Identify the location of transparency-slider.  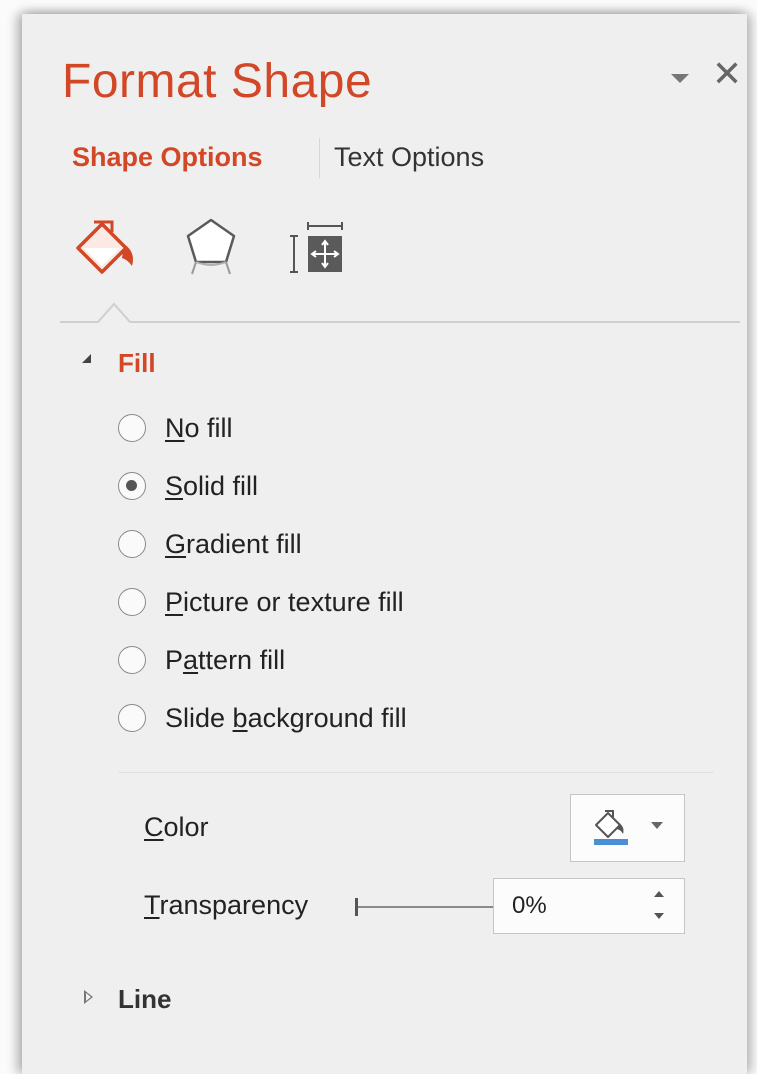
(427, 907).